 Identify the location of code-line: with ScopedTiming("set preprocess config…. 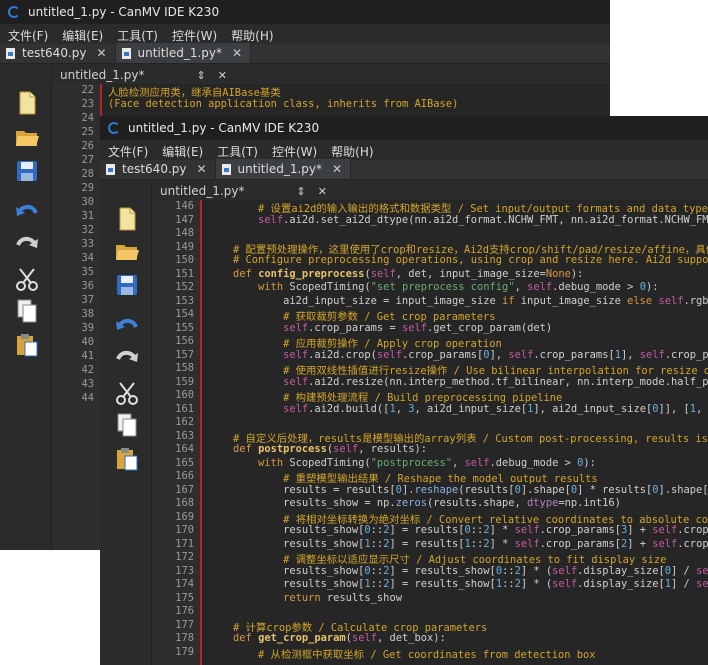
(458, 287).